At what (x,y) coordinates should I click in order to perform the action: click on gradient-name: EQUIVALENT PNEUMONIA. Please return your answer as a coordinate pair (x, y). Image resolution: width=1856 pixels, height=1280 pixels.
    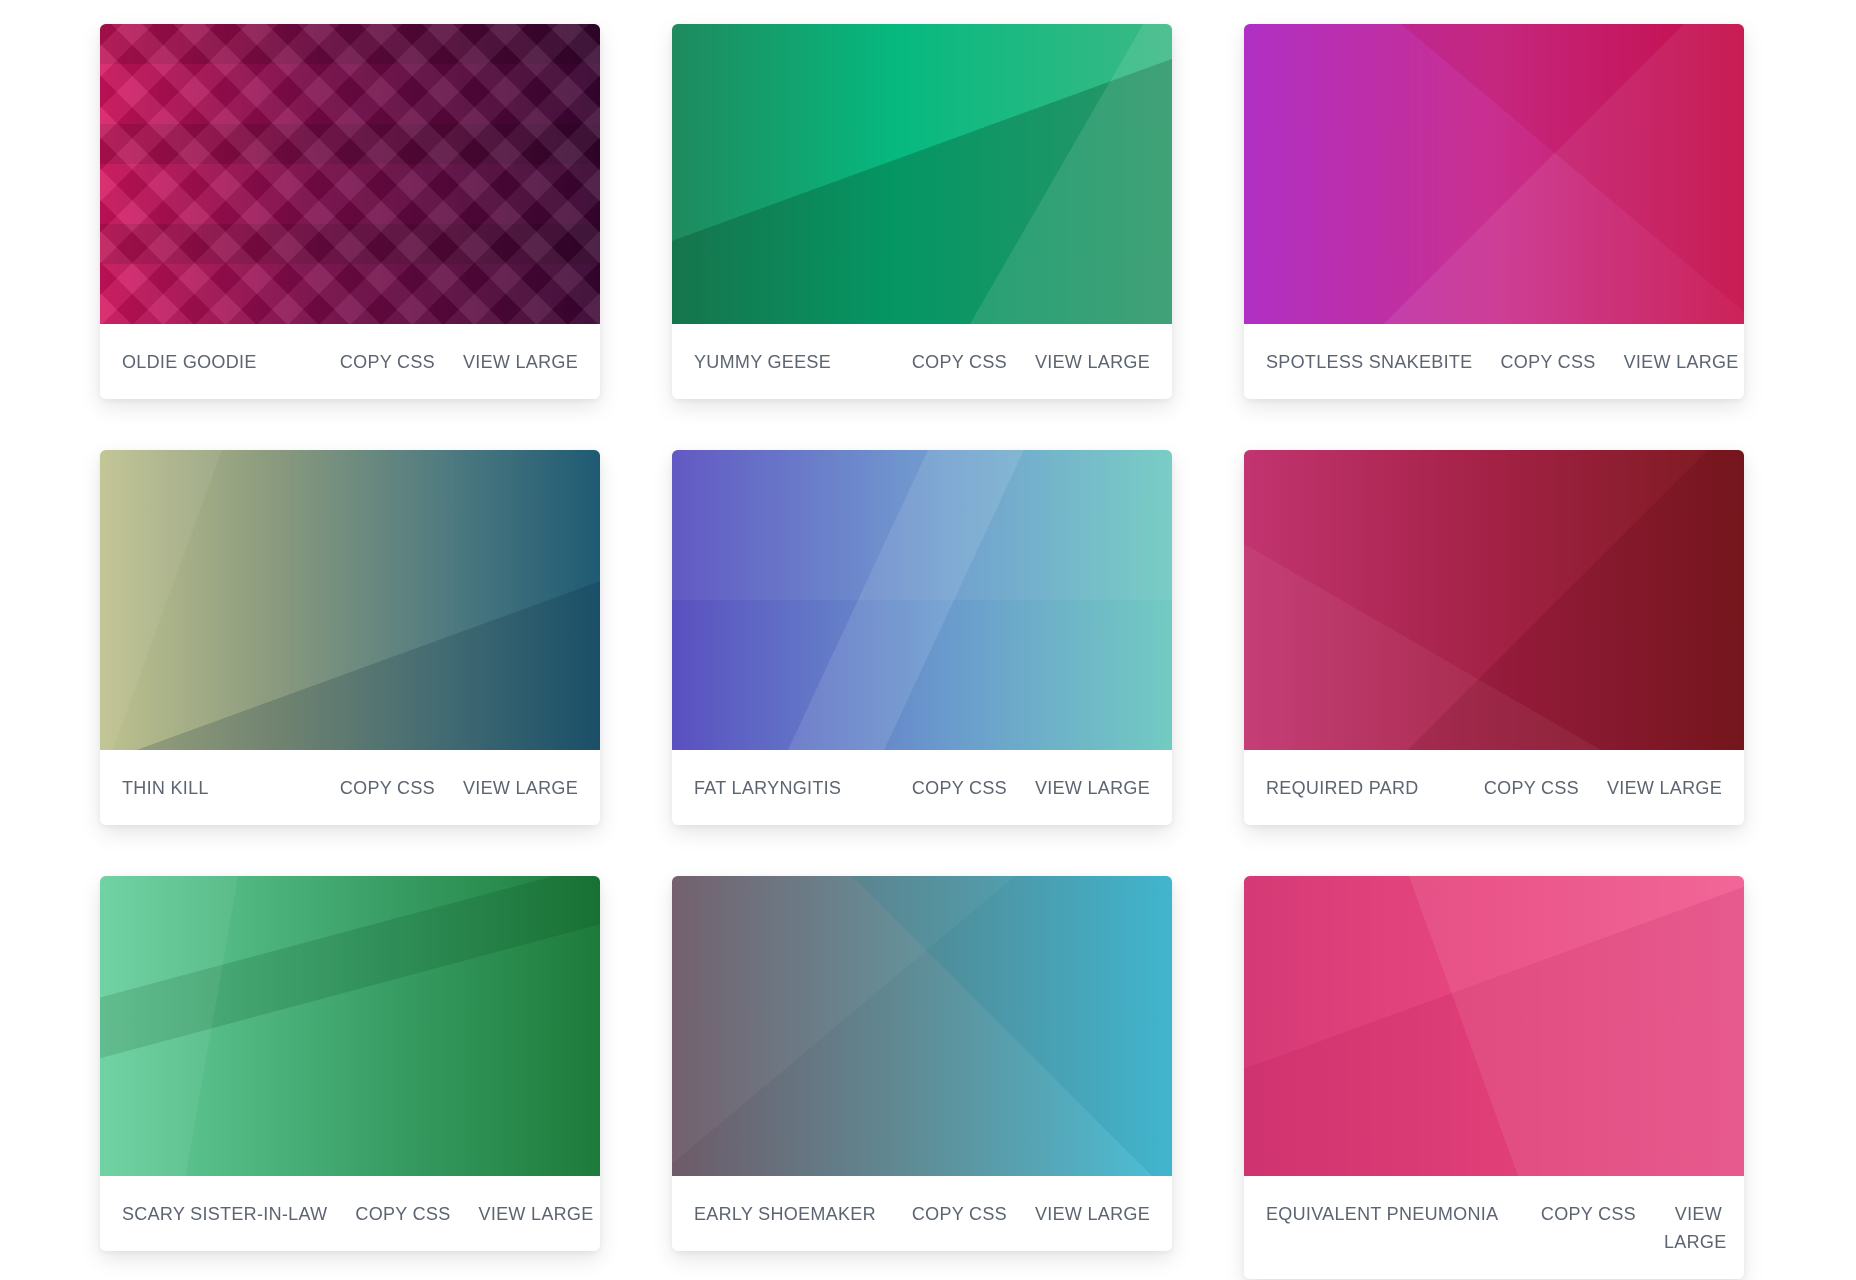
    Looking at the image, I should click on (1382, 1214).